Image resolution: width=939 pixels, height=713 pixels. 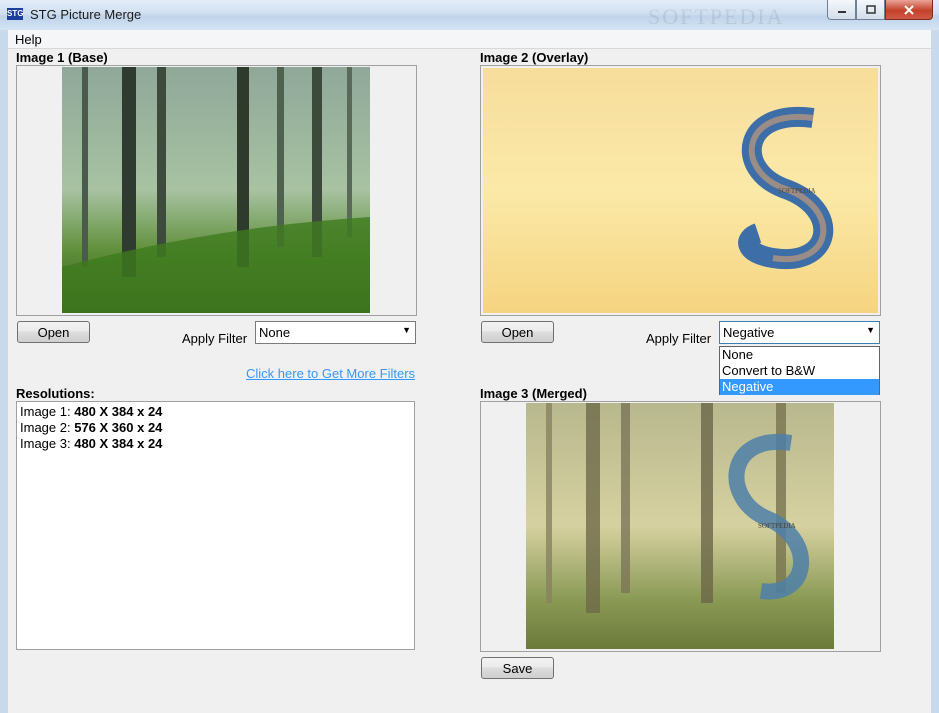 What do you see at coordinates (118, 427) in the screenshot?
I see `resolution-value: 576 X 360 x 24` at bounding box center [118, 427].